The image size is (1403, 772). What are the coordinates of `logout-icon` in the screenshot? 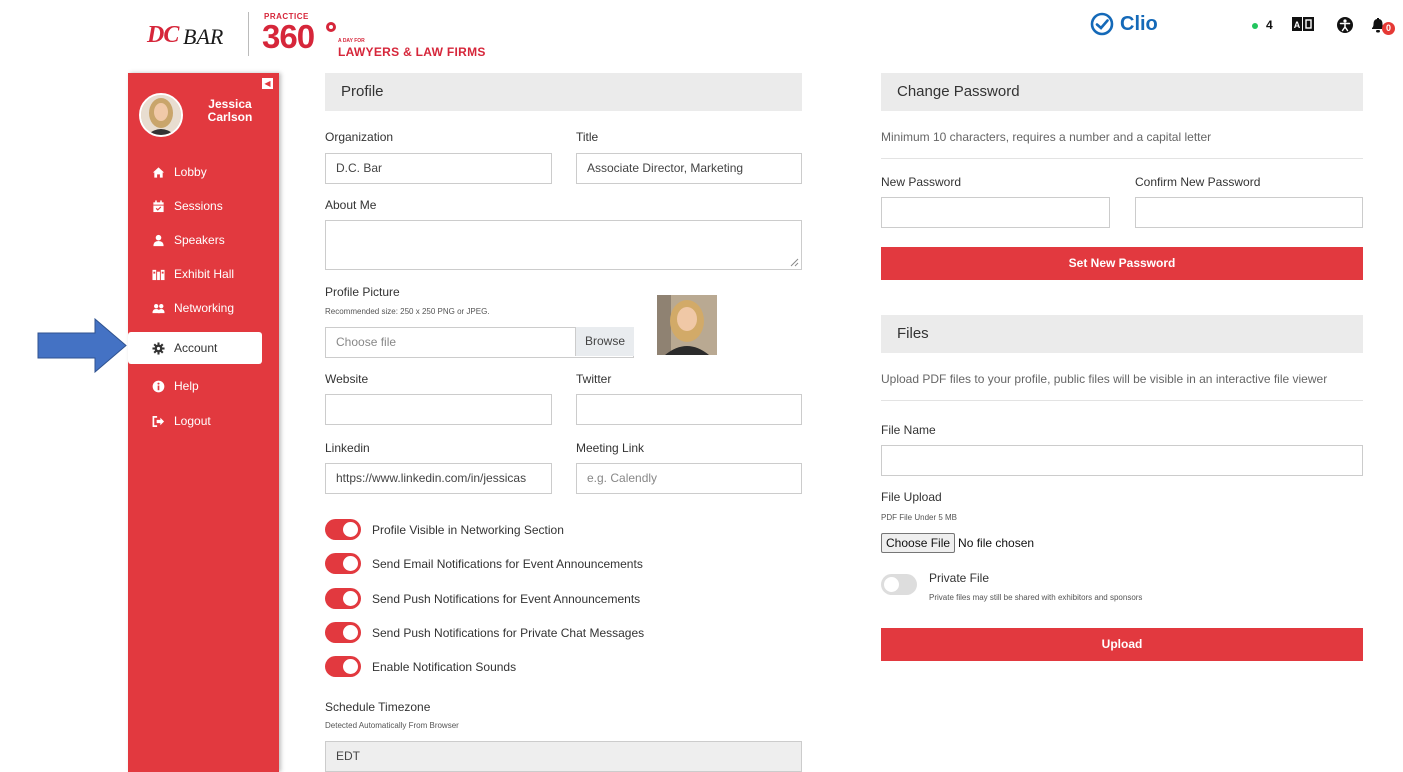 It's located at (158, 421).